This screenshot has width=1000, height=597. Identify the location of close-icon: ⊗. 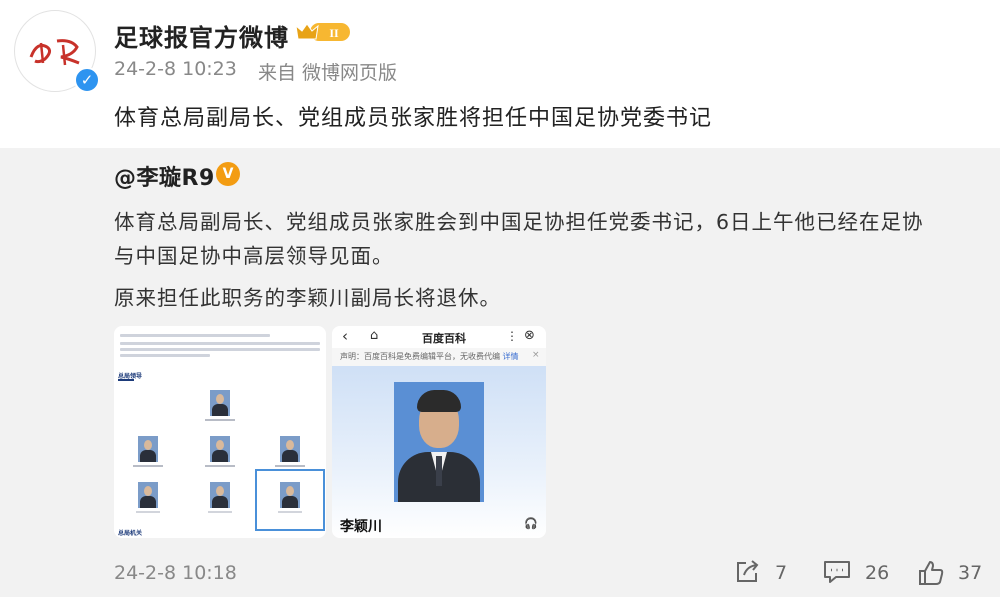
(529, 335).